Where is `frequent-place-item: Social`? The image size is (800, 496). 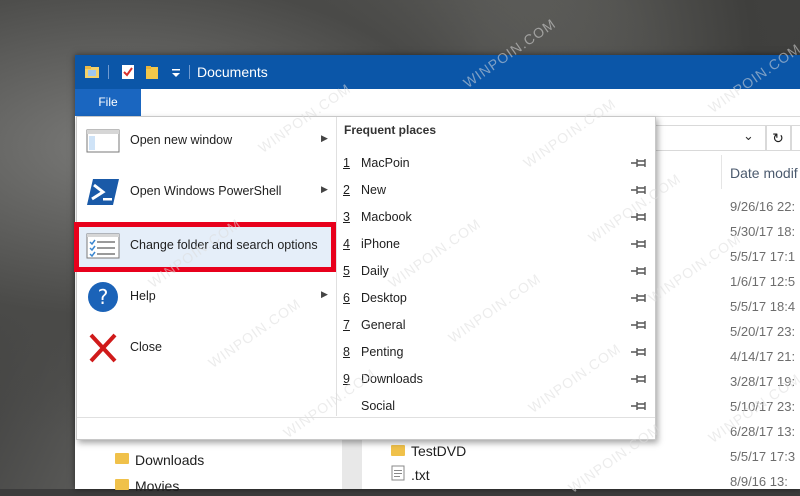
frequent-place-item: Social is located at coordinates (496, 406).